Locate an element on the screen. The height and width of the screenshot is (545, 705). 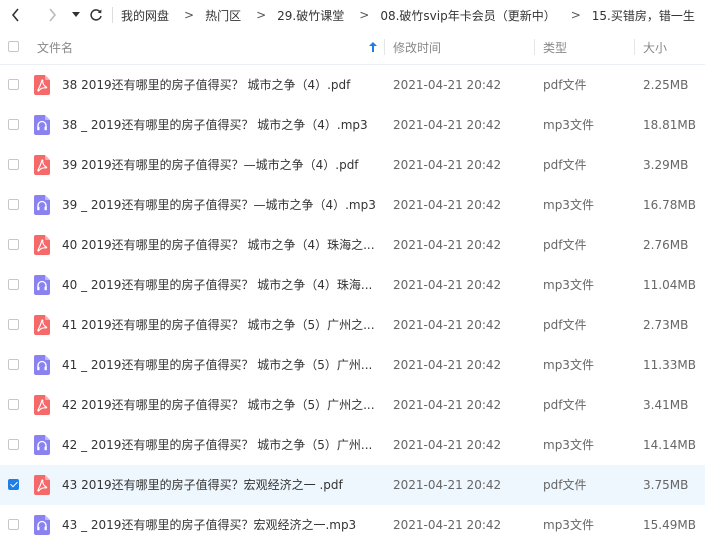
column-header-name: 文件名 is located at coordinates (55, 47).